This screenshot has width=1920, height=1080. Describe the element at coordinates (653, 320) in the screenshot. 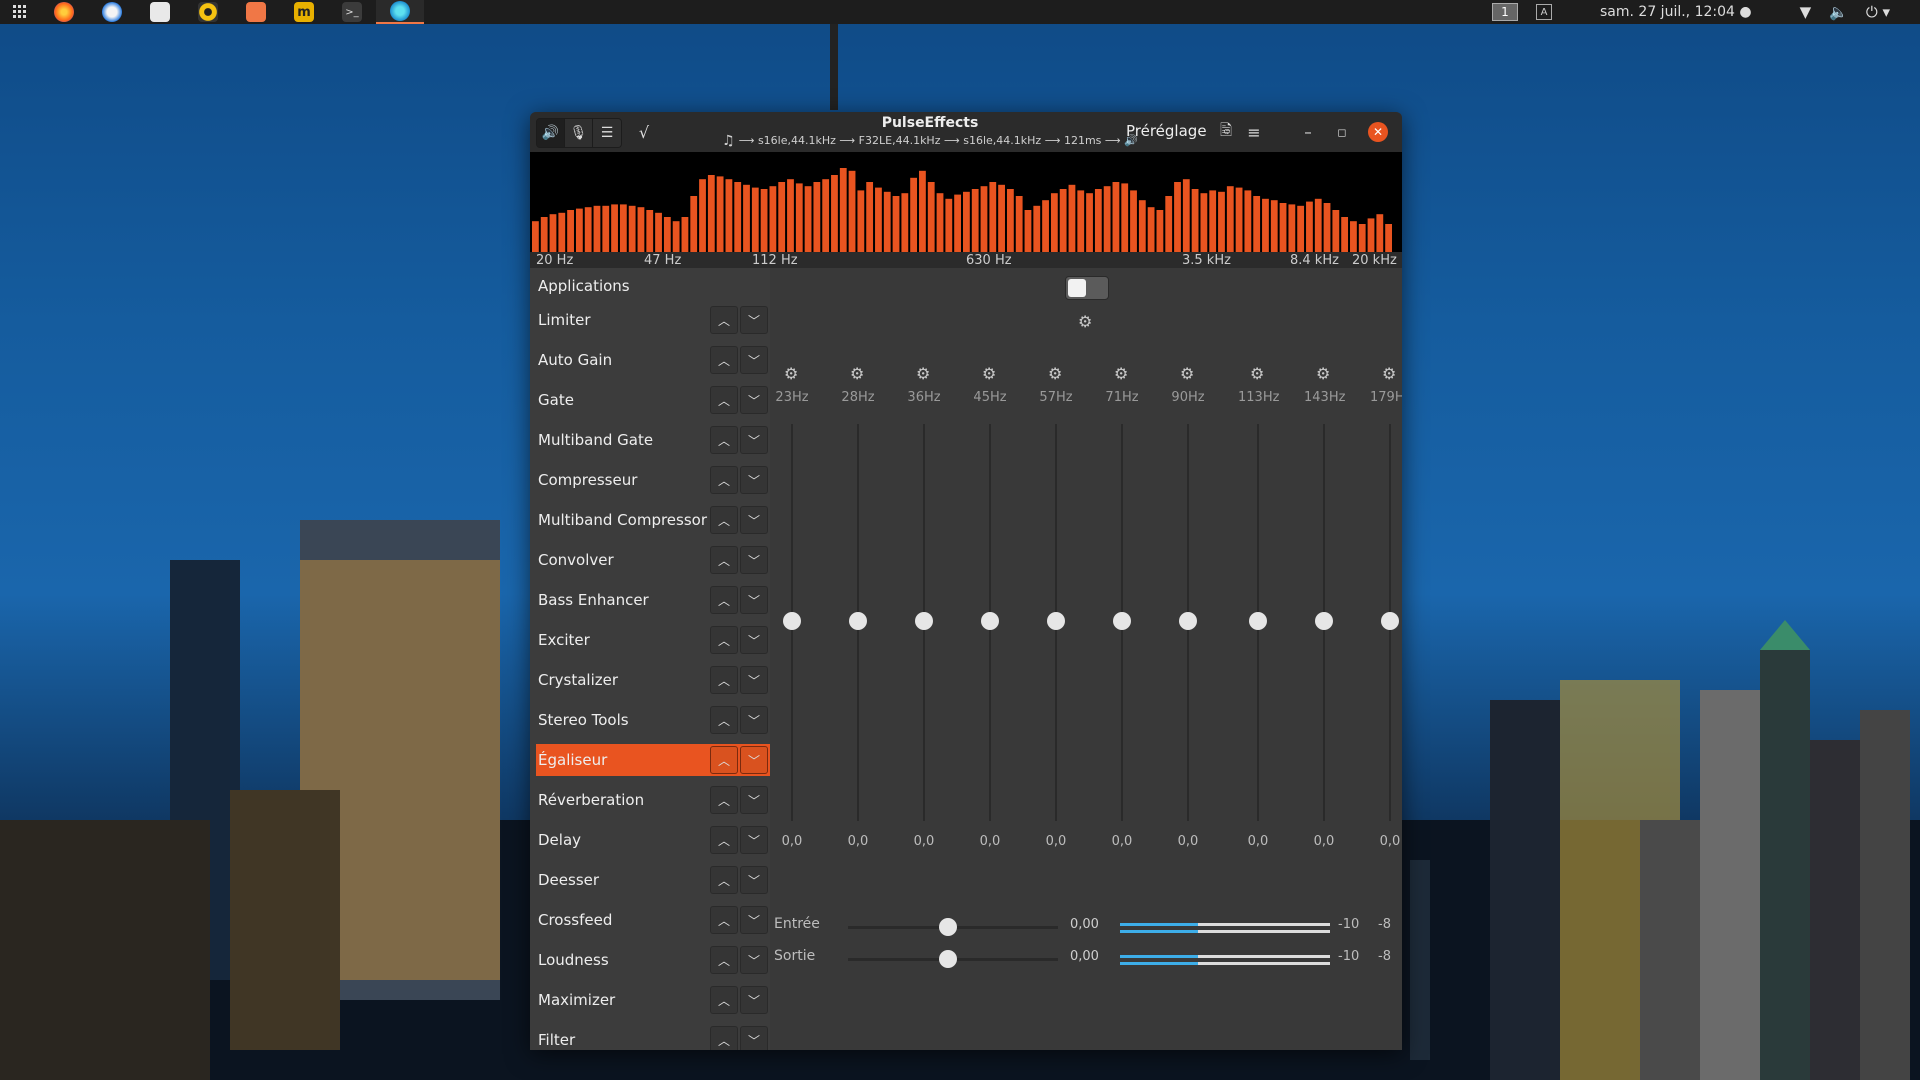

I see `plugin-item: Limiter ︿ ﹀` at that location.